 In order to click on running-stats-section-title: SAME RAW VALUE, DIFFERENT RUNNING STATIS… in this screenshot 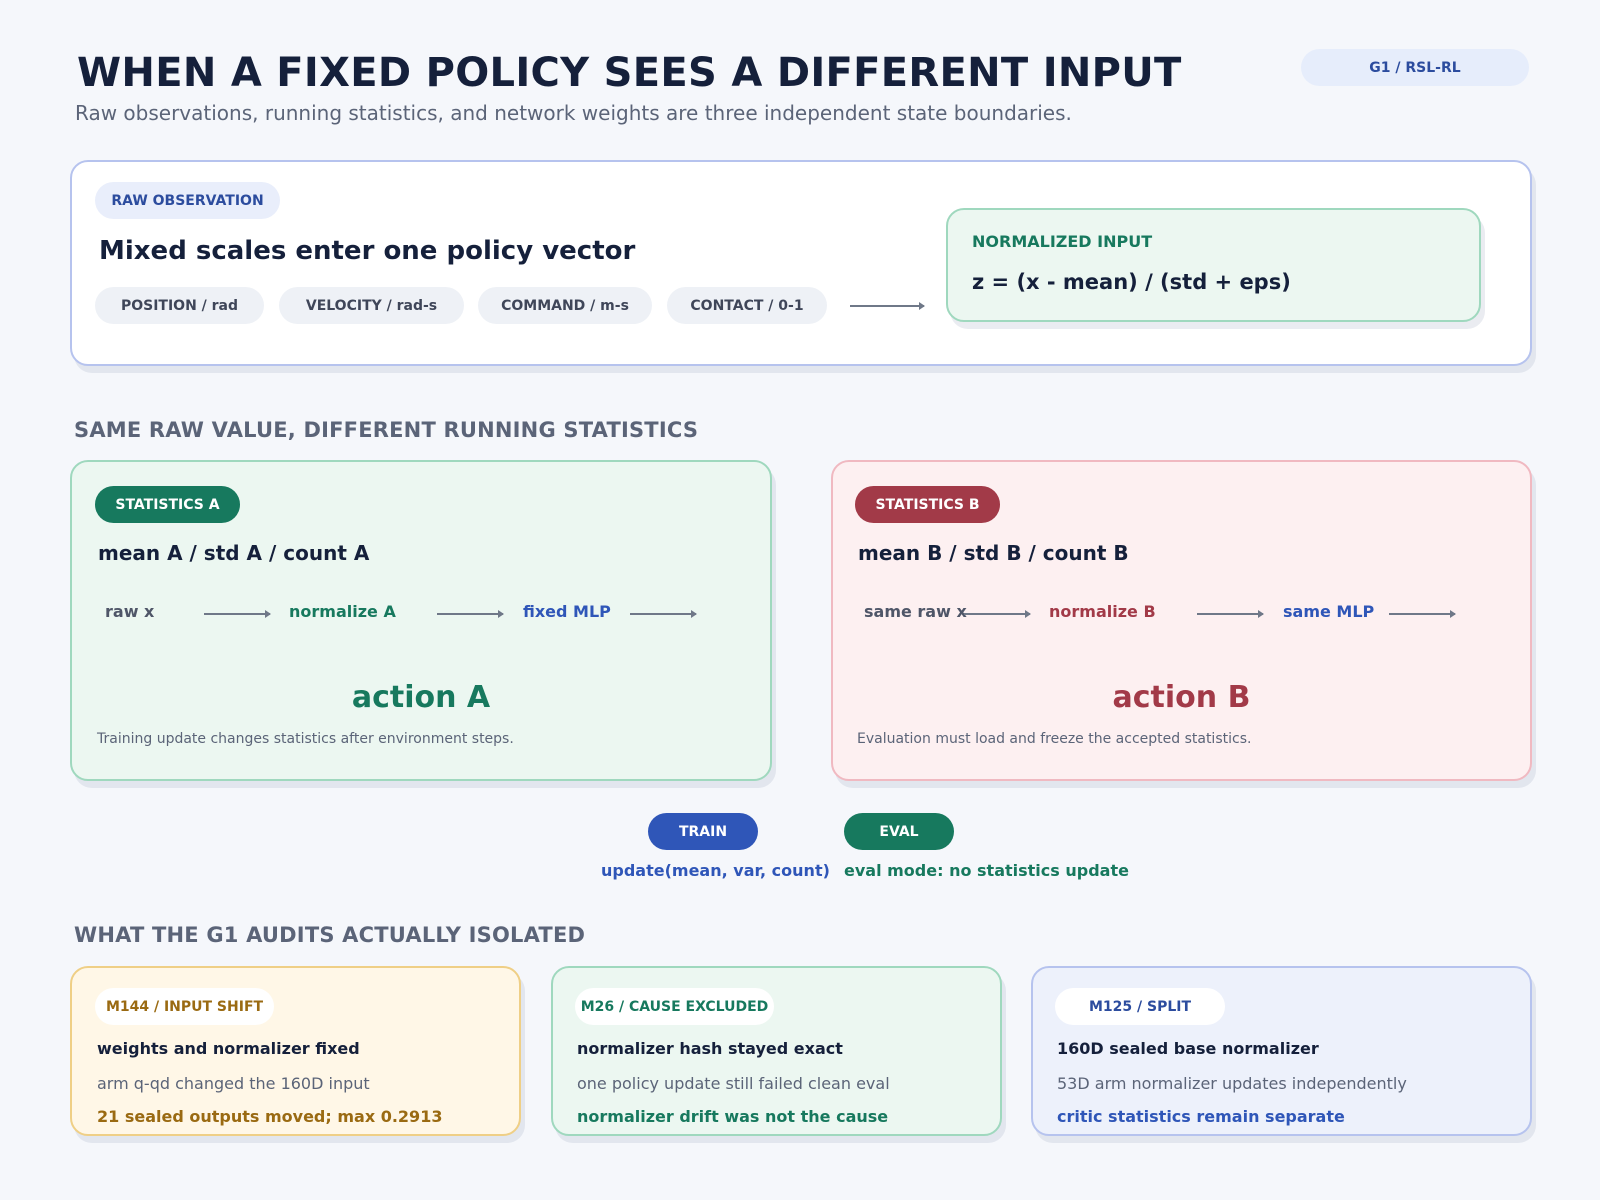, I will do `click(386, 430)`.